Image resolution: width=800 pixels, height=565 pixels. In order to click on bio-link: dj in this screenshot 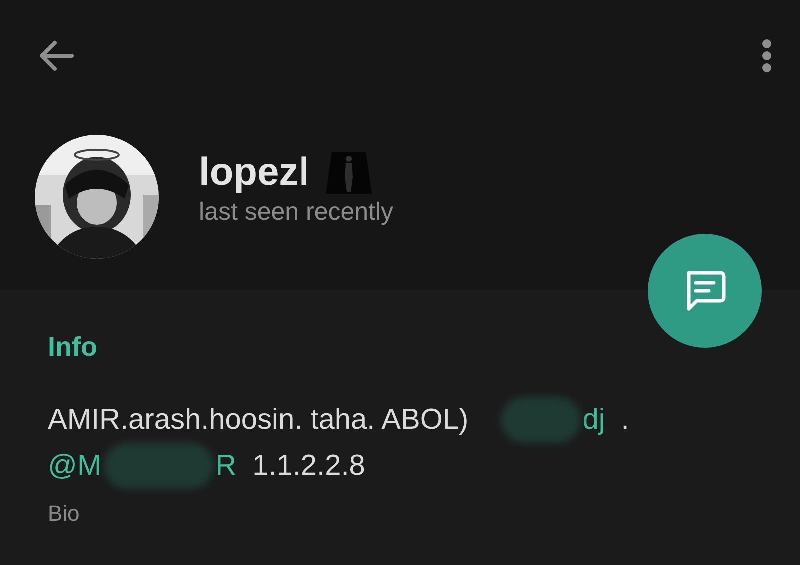, I will do `click(594, 420)`.